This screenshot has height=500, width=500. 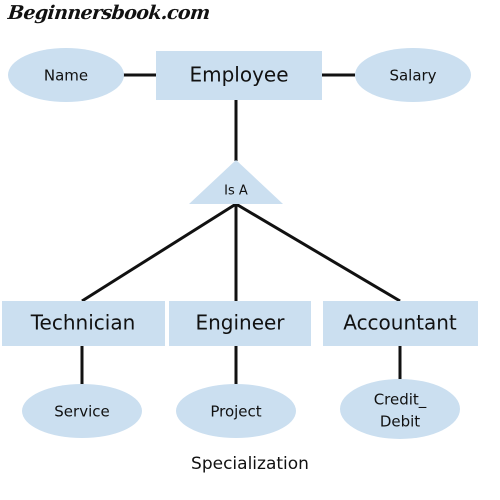 I want to click on relationship-is-a: Is A, so click(x=236, y=182).